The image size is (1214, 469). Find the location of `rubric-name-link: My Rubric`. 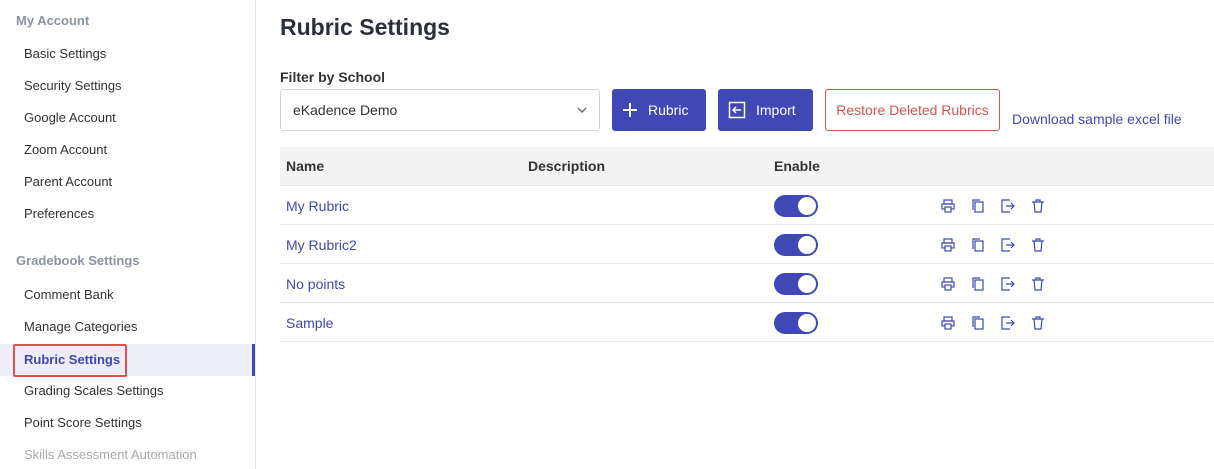

rubric-name-link: My Rubric is located at coordinates (317, 206).